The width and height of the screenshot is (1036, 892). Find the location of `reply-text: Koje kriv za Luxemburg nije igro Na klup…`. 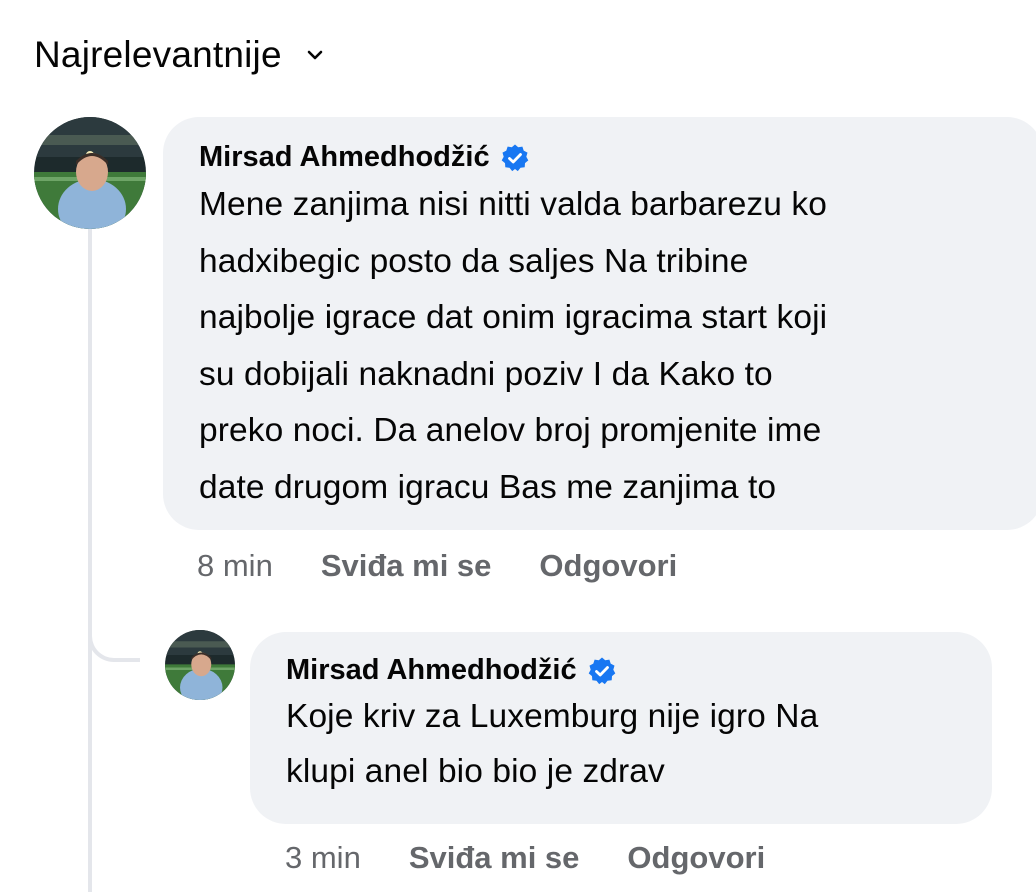

reply-text: Koje kriv za Luxemburg nije igro Na klup… is located at coordinates (552, 744).